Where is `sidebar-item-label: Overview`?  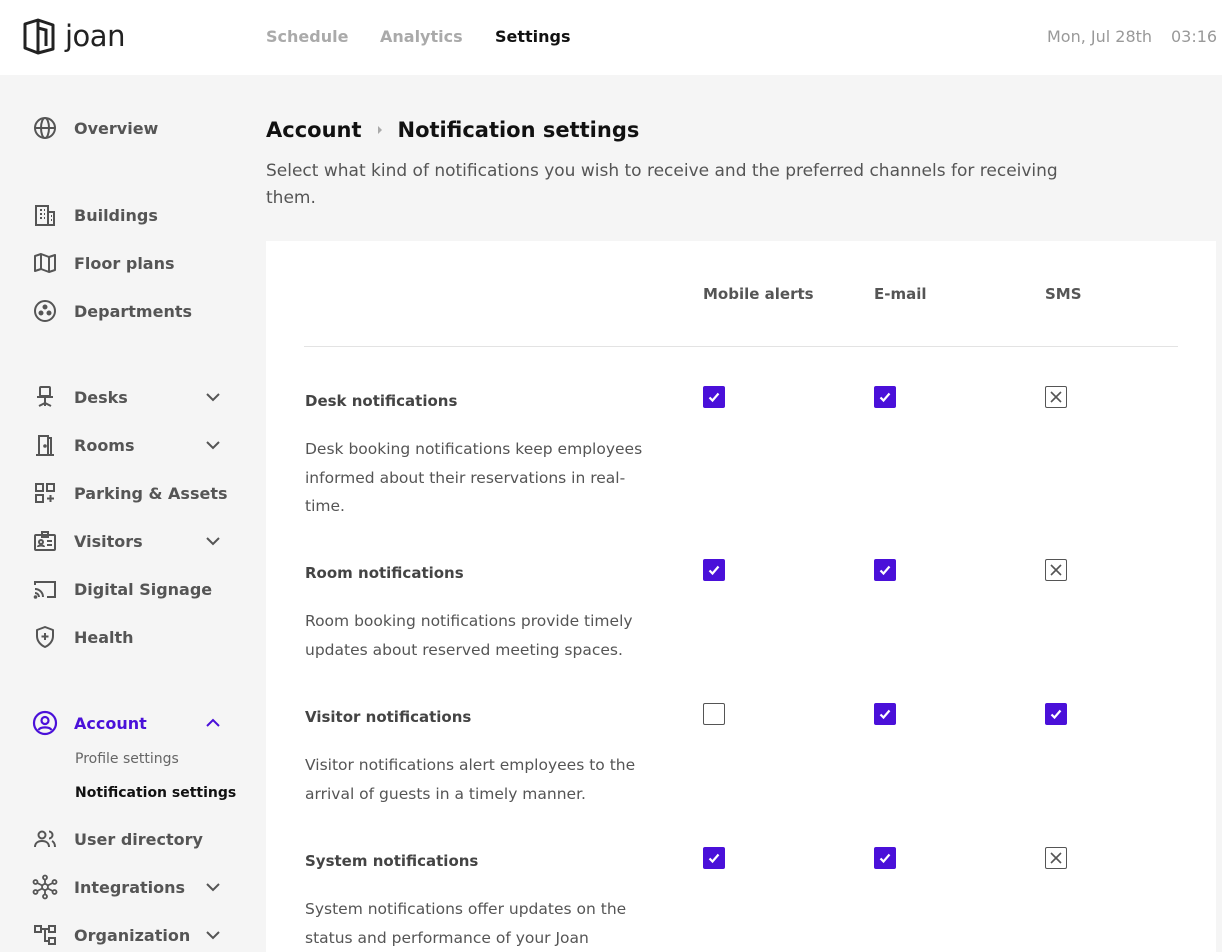
sidebar-item-label: Overview is located at coordinates (116, 128).